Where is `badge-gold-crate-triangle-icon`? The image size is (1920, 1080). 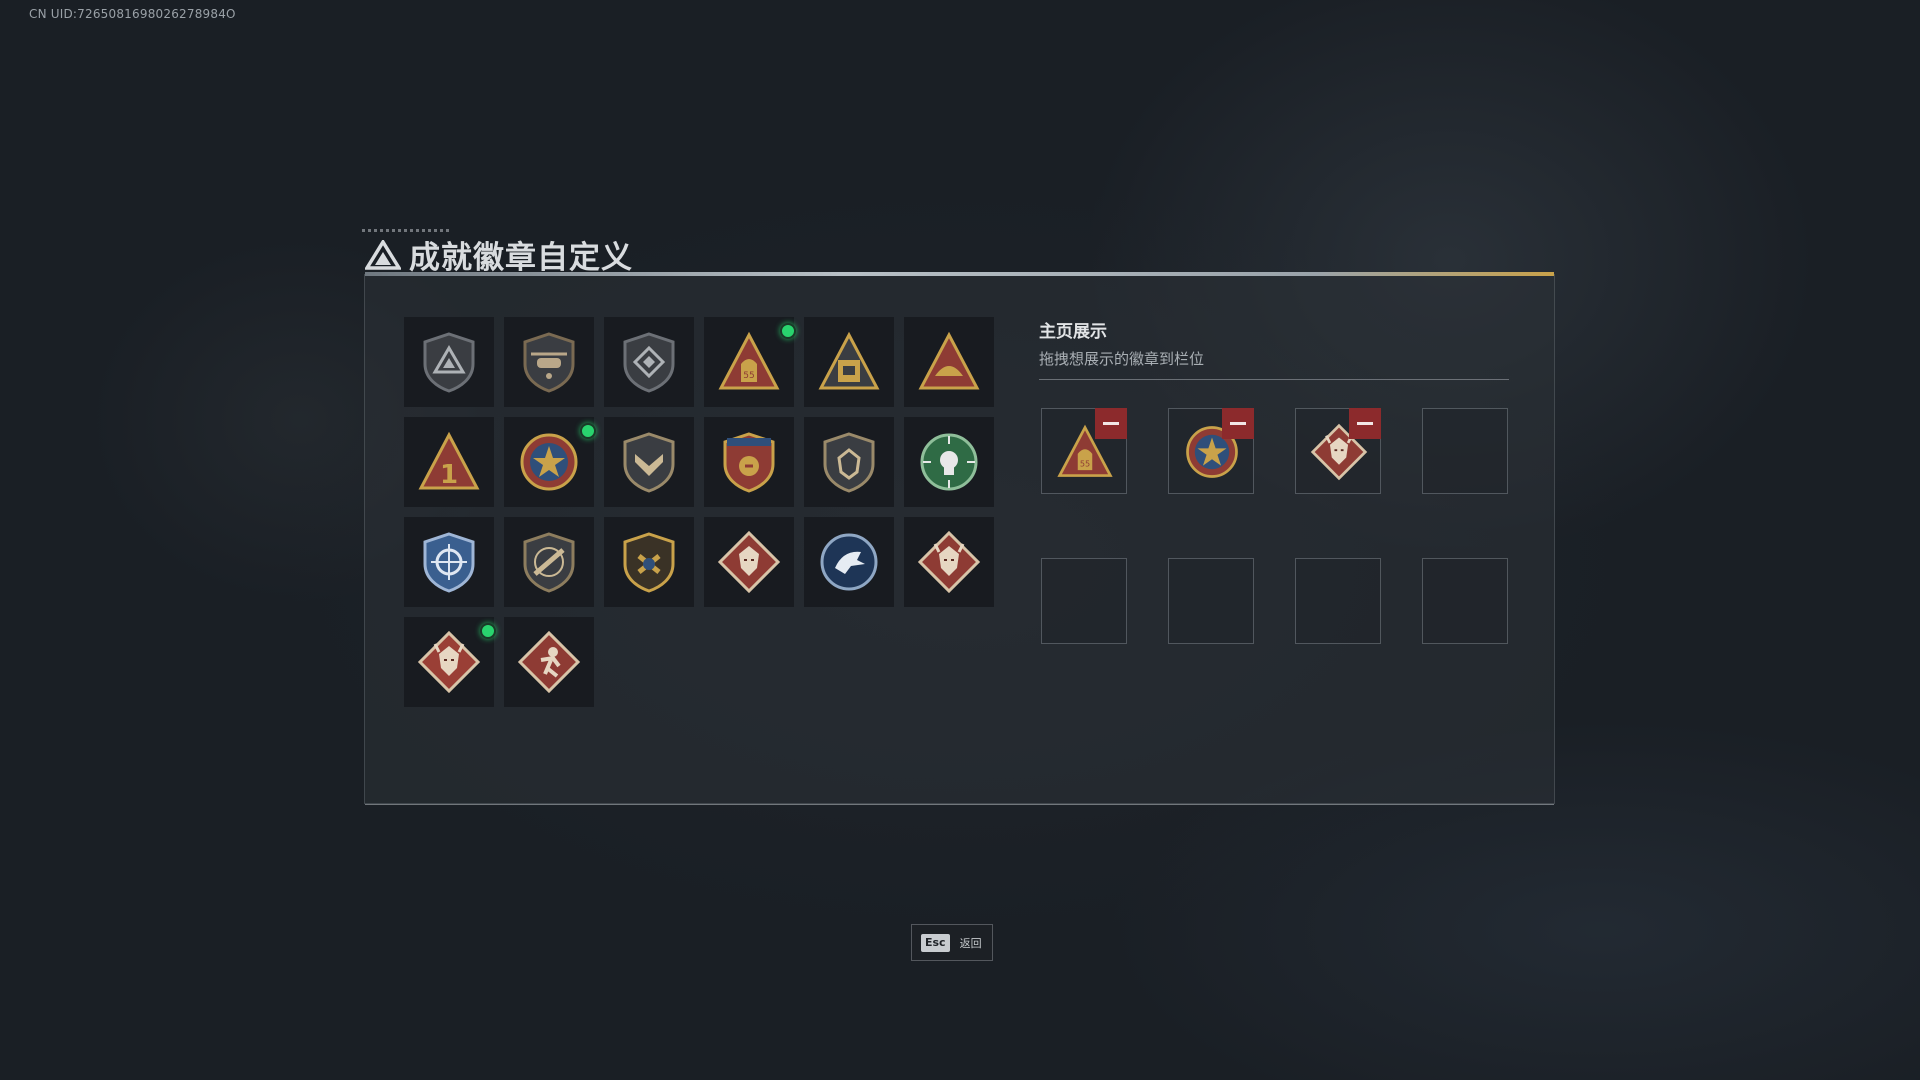 badge-gold-crate-triangle-icon is located at coordinates (849, 360).